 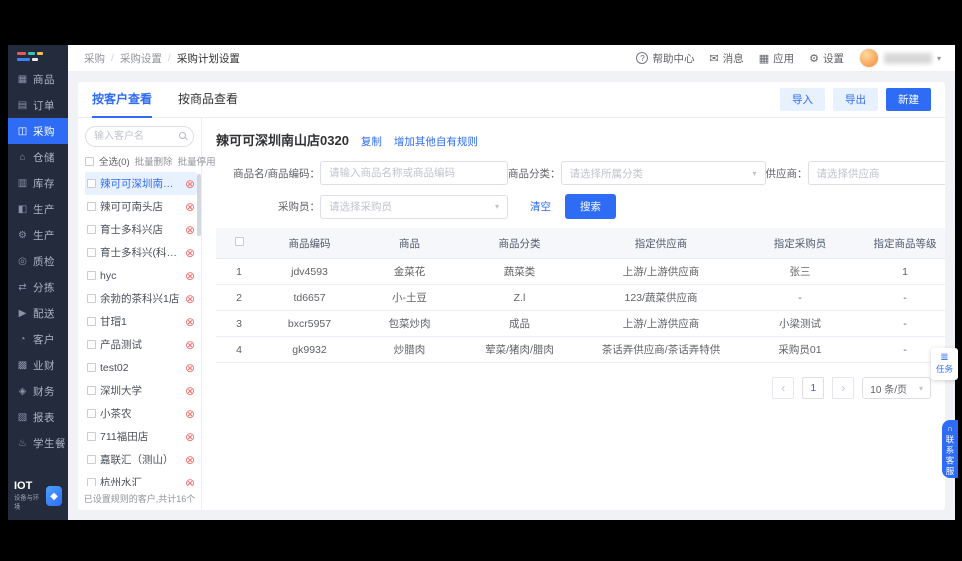 I want to click on select-all-label: 全选(0), so click(x=114, y=161).